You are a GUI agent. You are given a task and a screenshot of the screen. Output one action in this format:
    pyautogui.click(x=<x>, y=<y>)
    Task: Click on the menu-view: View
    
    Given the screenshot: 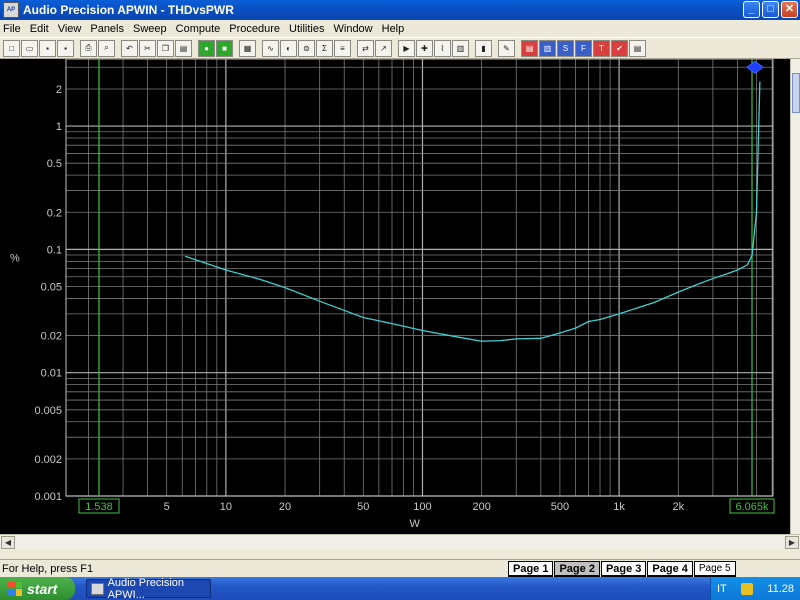 What is the action you would take?
    pyautogui.click(x=70, y=29)
    